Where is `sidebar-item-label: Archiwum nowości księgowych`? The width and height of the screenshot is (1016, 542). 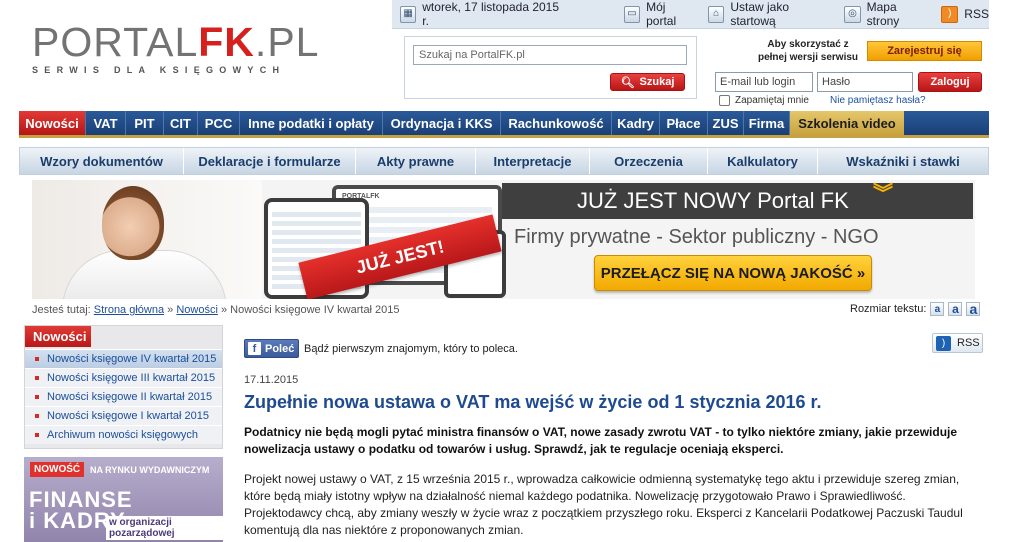
sidebar-item-label: Archiwum nowości księgowych is located at coordinates (122, 435).